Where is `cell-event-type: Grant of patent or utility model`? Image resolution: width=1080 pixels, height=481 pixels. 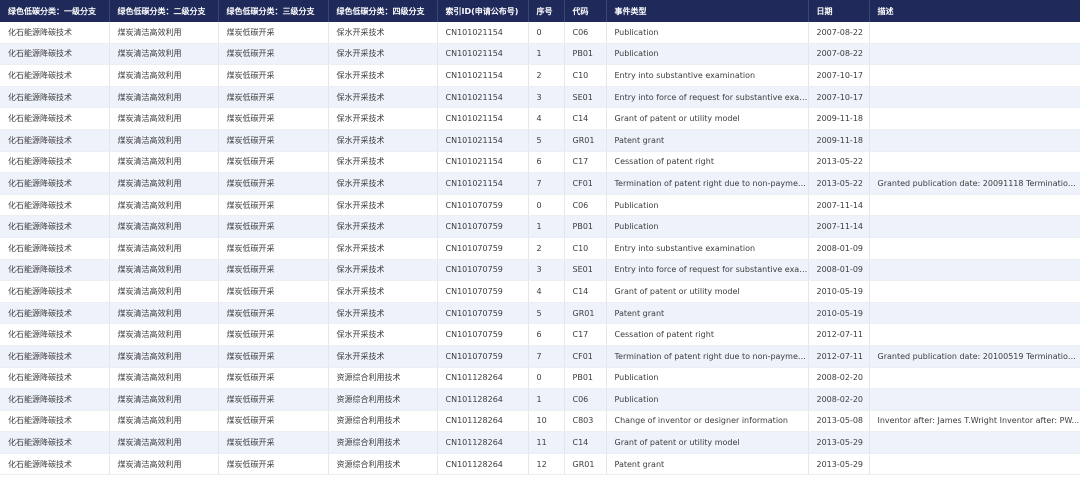 cell-event-type: Grant of patent or utility model is located at coordinates (707, 118).